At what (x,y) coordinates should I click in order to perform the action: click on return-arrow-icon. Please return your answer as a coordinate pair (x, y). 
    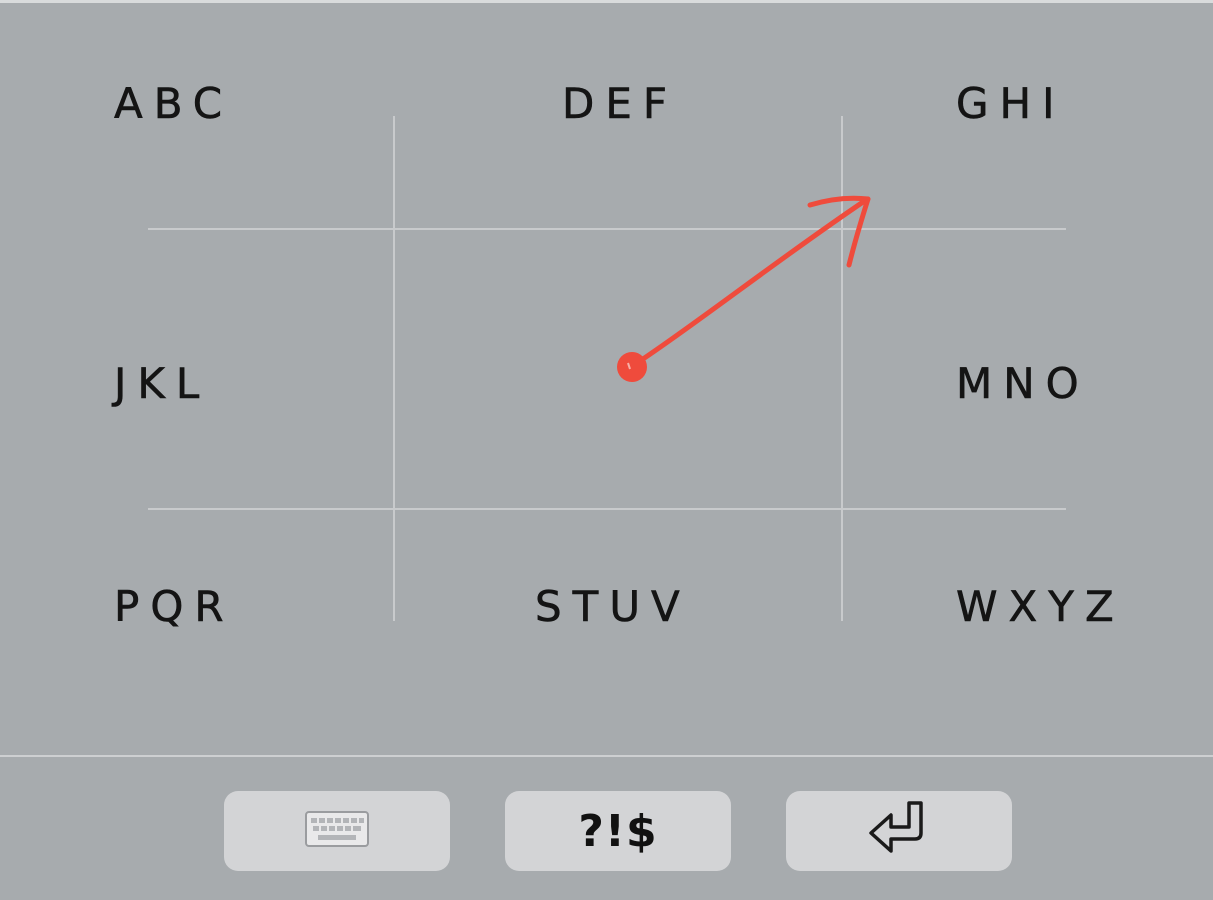
    Looking at the image, I should click on (899, 831).